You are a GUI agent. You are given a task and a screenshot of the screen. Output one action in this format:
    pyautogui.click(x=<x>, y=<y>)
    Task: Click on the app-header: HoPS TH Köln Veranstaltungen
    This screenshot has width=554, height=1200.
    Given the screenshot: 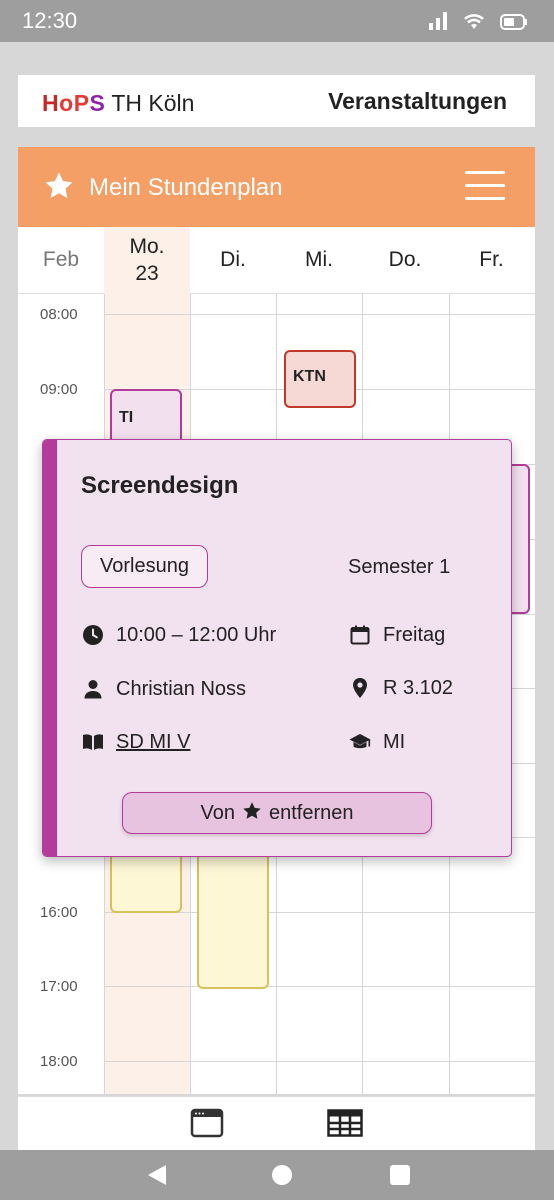 What is the action you would take?
    pyautogui.click(x=276, y=101)
    